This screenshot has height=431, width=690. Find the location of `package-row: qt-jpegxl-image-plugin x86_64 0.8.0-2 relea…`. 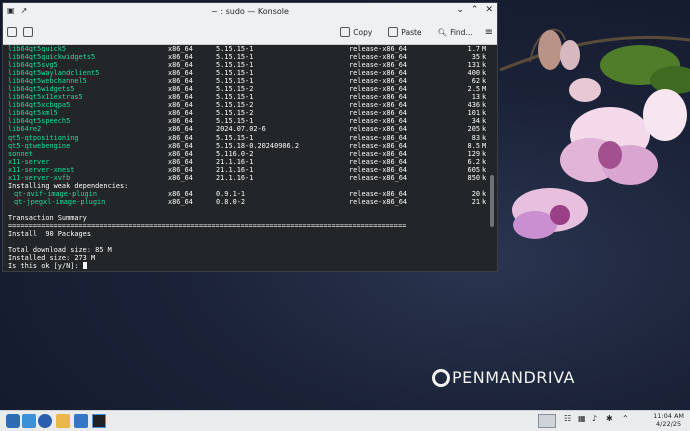

package-row: qt-jpegxl-image-plugin x86_64 0.8.0-2 relea… is located at coordinates (252, 202).